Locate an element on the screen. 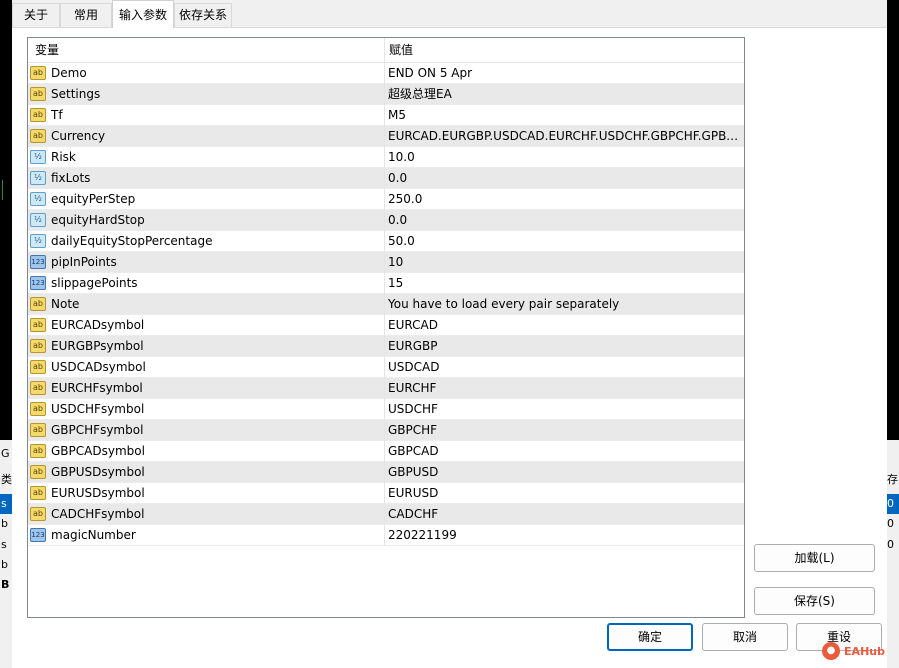 The image size is (899, 668). table-row: ab Settings 超级总理EA is located at coordinates (386, 94).